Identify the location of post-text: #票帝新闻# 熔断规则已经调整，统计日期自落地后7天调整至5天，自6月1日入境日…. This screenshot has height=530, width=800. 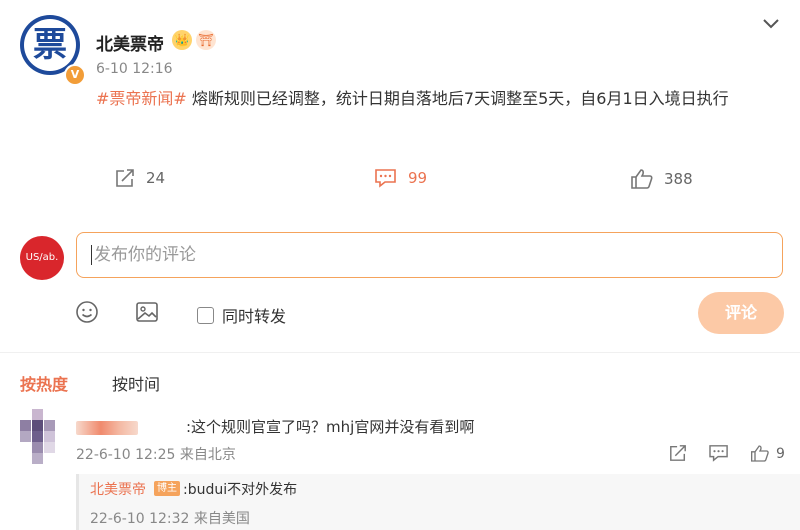
(441, 98).